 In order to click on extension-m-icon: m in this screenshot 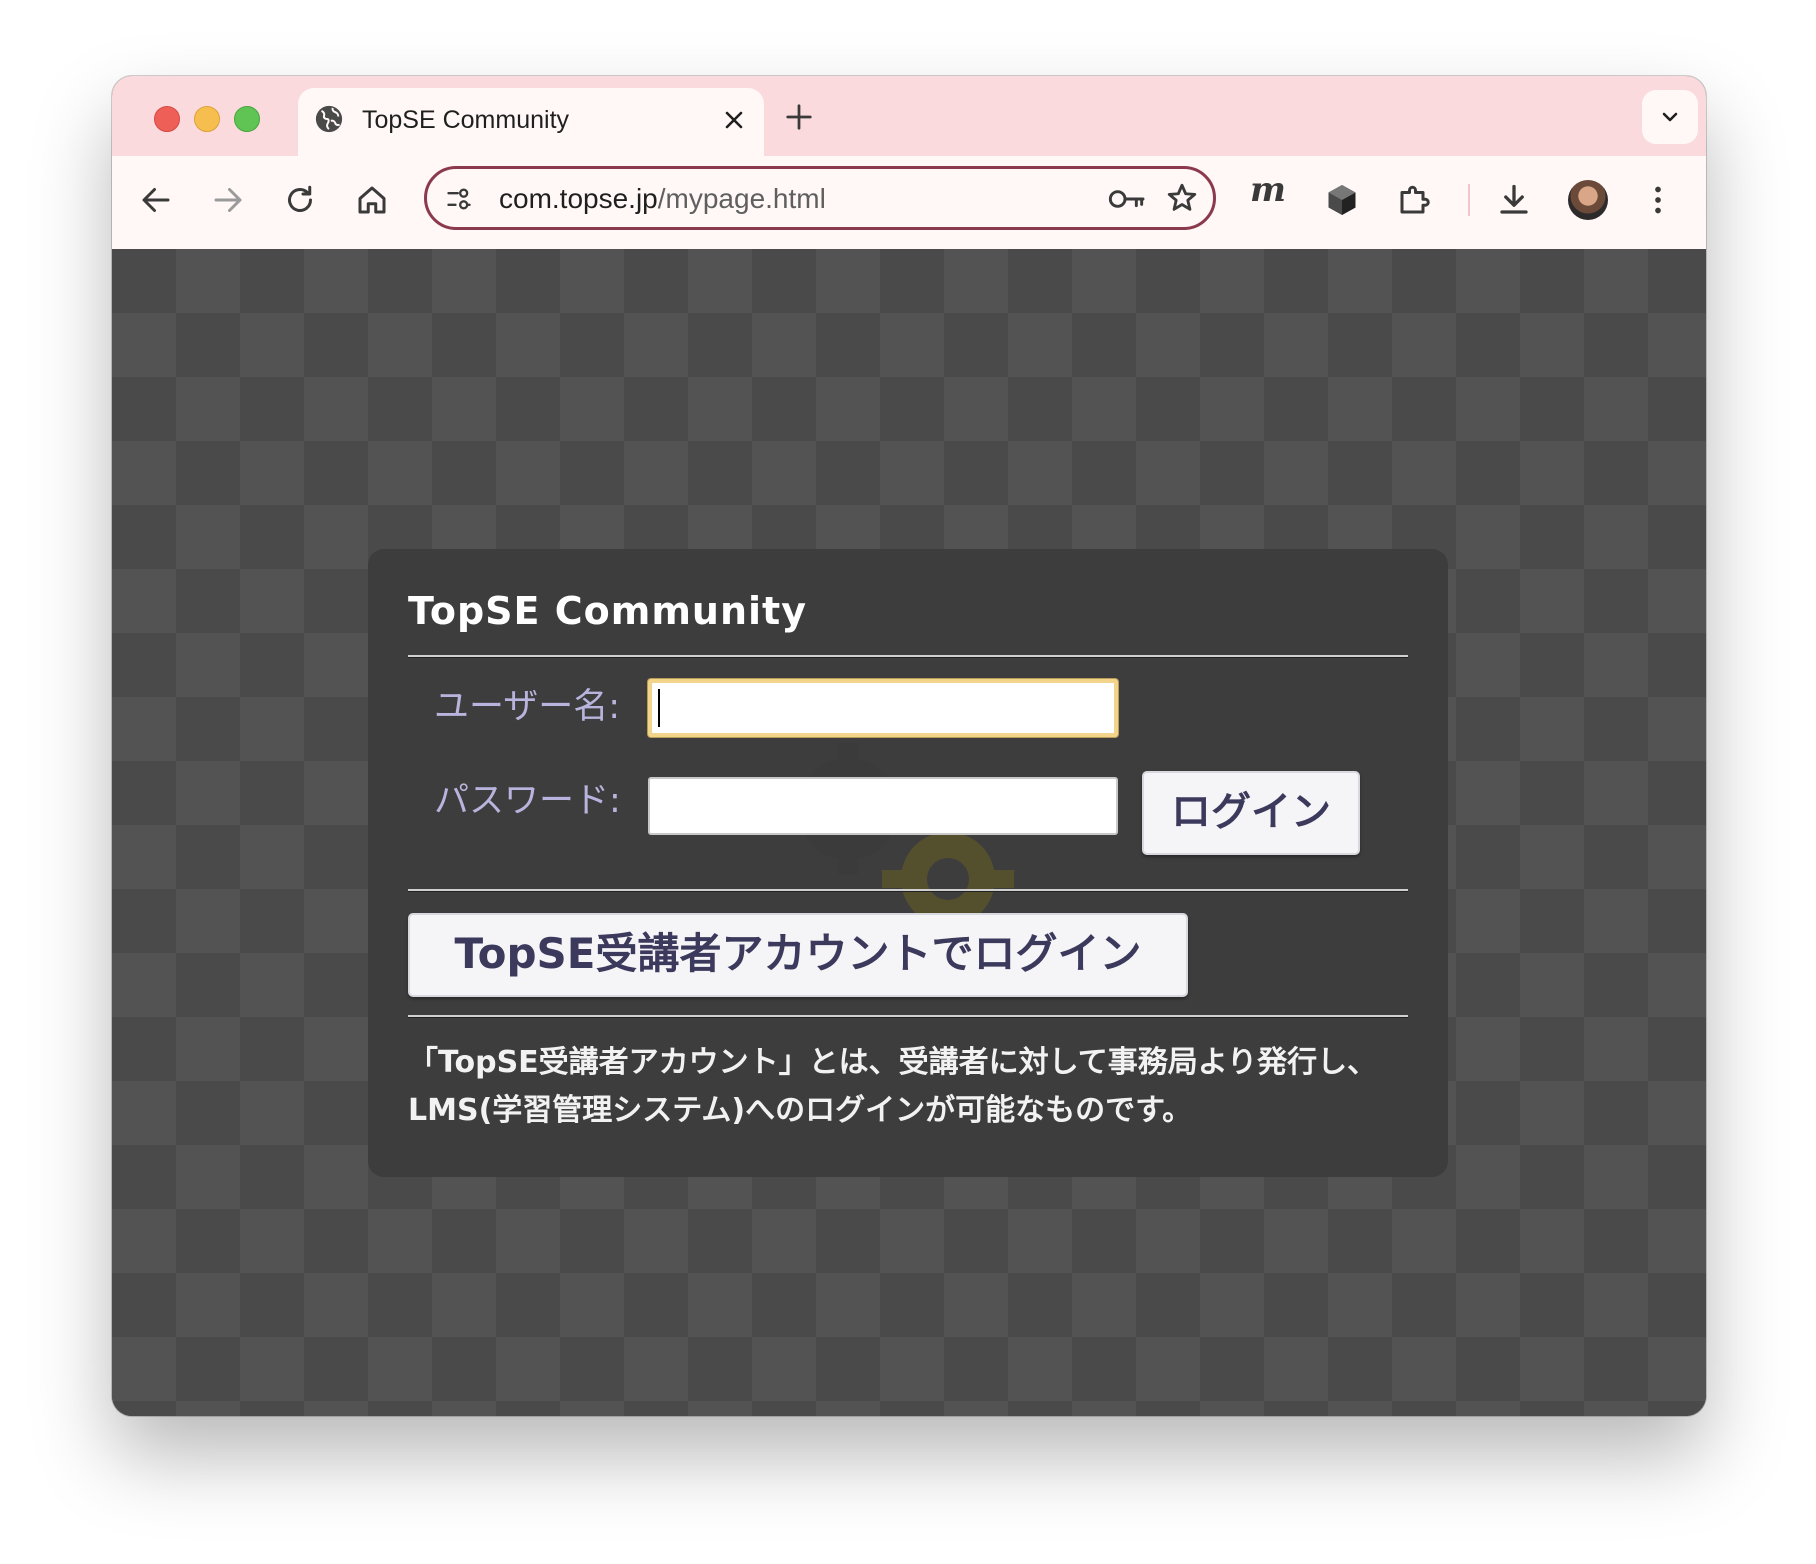, I will do `click(1268, 190)`.